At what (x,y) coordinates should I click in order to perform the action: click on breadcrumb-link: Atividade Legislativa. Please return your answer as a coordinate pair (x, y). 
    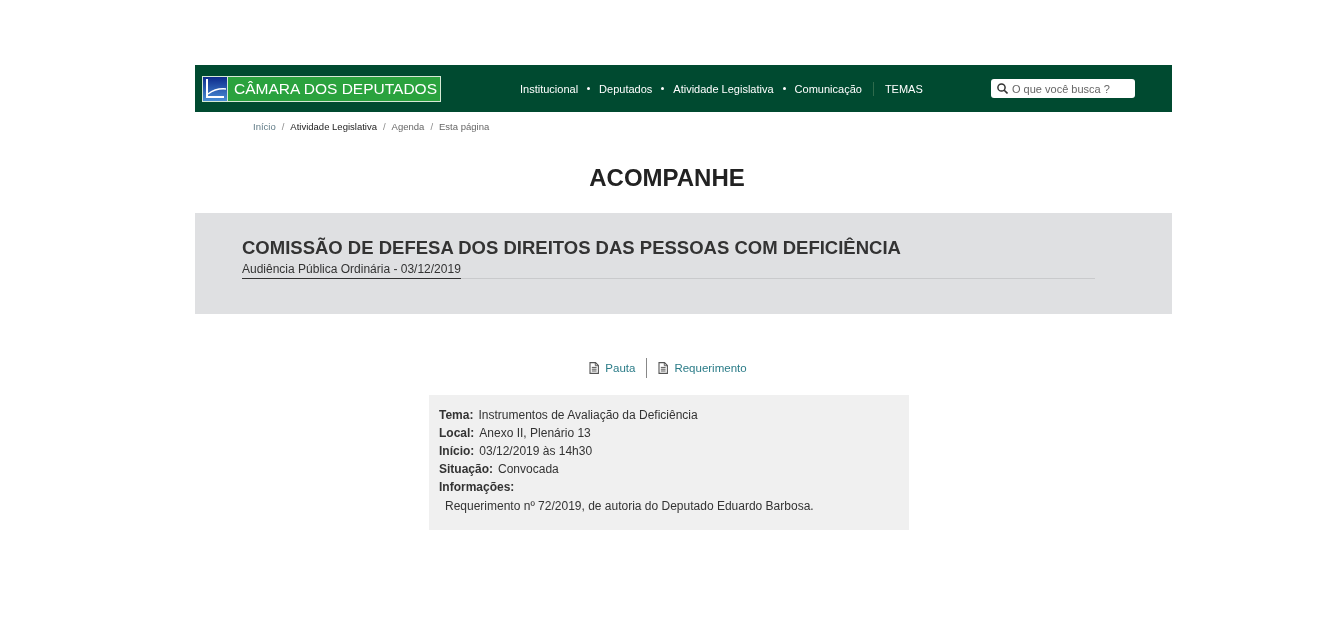
    Looking at the image, I should click on (333, 127).